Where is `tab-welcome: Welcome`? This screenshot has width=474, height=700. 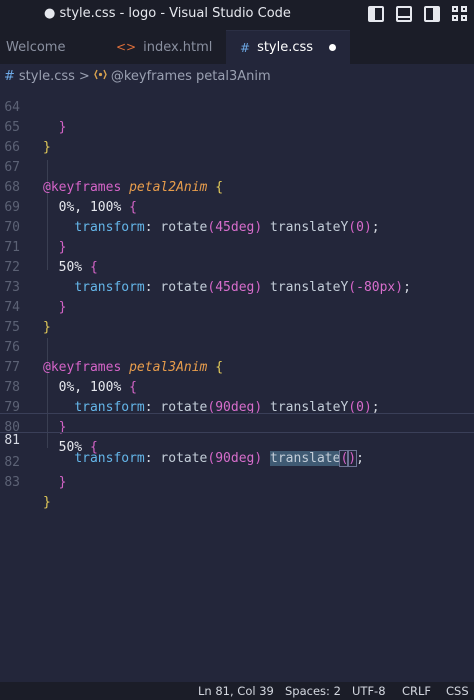 tab-welcome: Welcome is located at coordinates (51, 47).